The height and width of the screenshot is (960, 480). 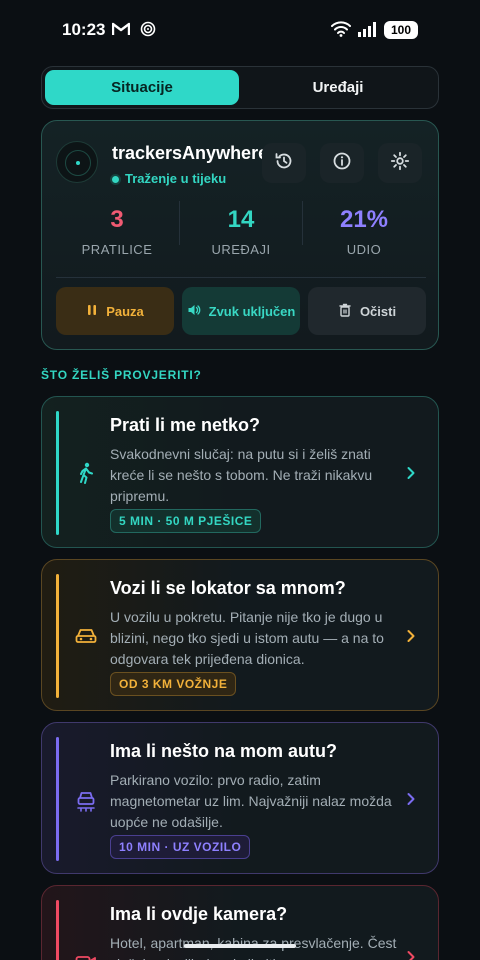 What do you see at coordinates (341, 31) in the screenshot?
I see `wifi-icon` at bounding box center [341, 31].